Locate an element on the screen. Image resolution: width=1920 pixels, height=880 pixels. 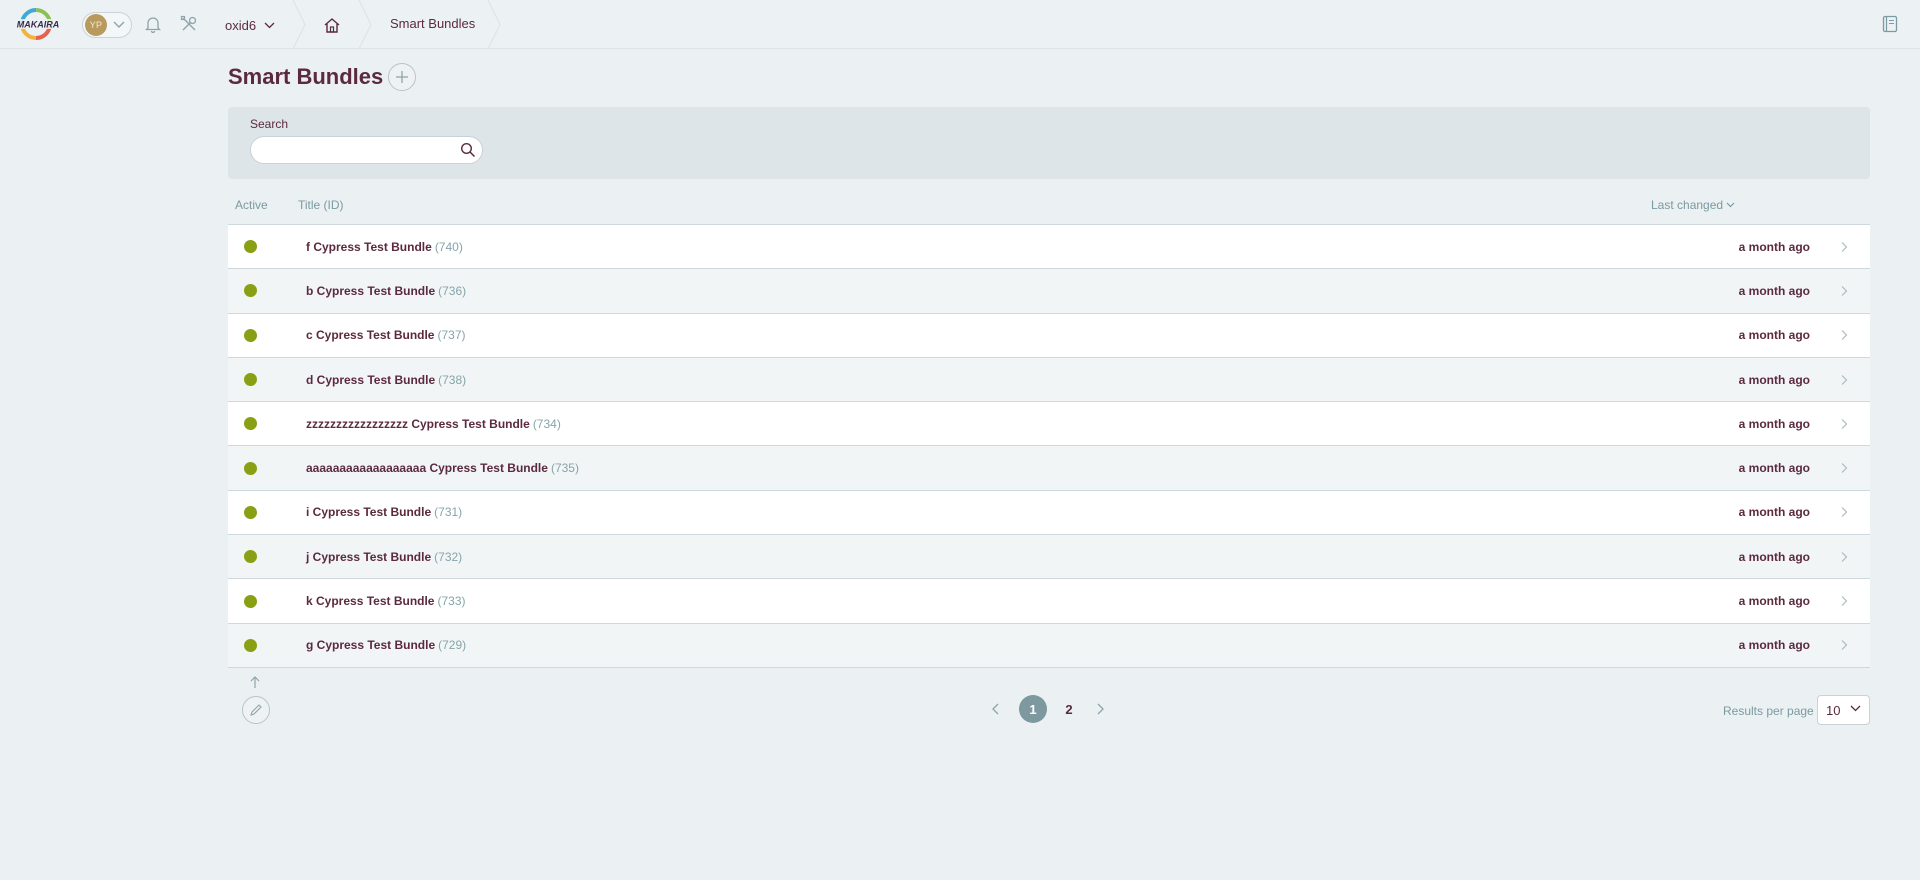
home-icon is located at coordinates (332, 25).